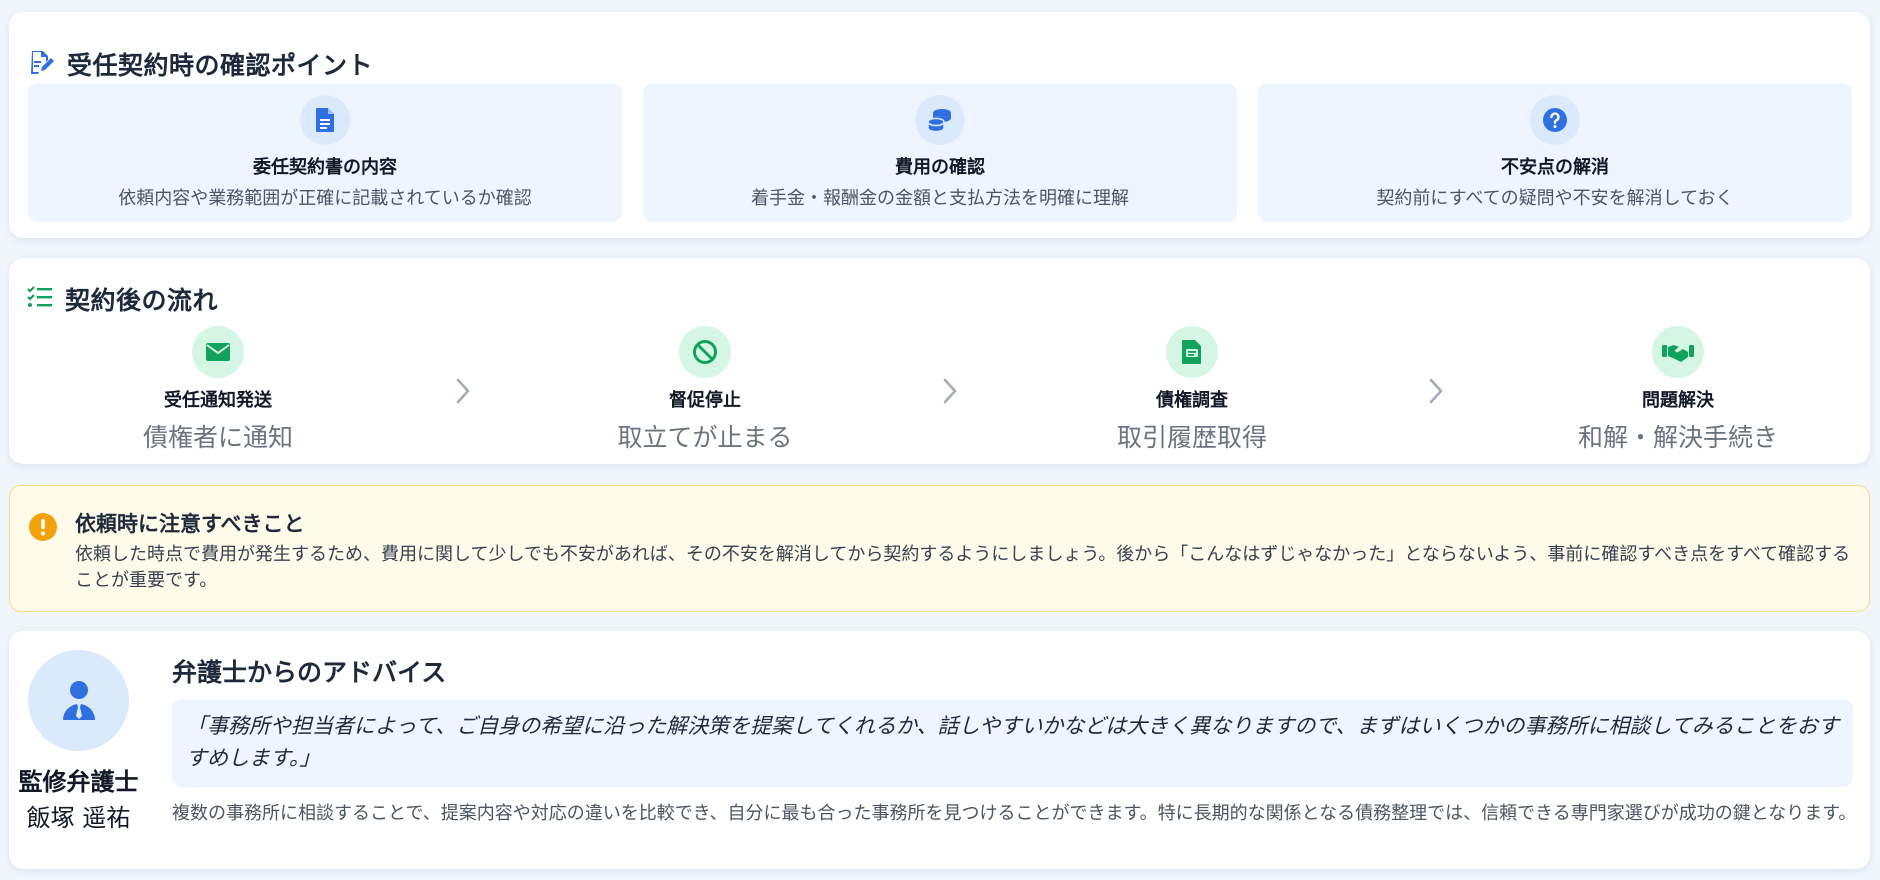  What do you see at coordinates (940, 167) in the screenshot?
I see `point-title: 費用の確認` at bounding box center [940, 167].